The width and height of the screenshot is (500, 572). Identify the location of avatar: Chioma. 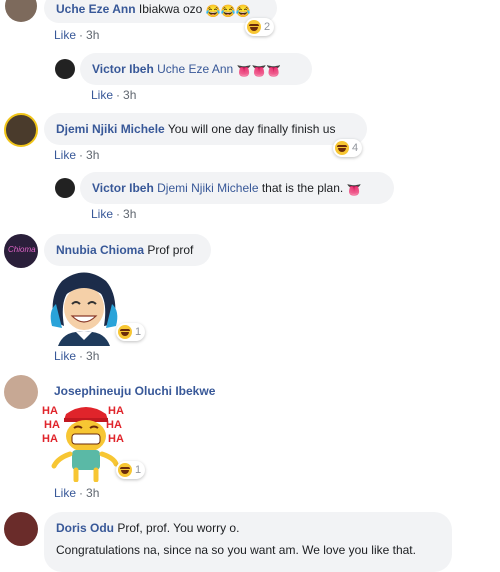
(21, 251).